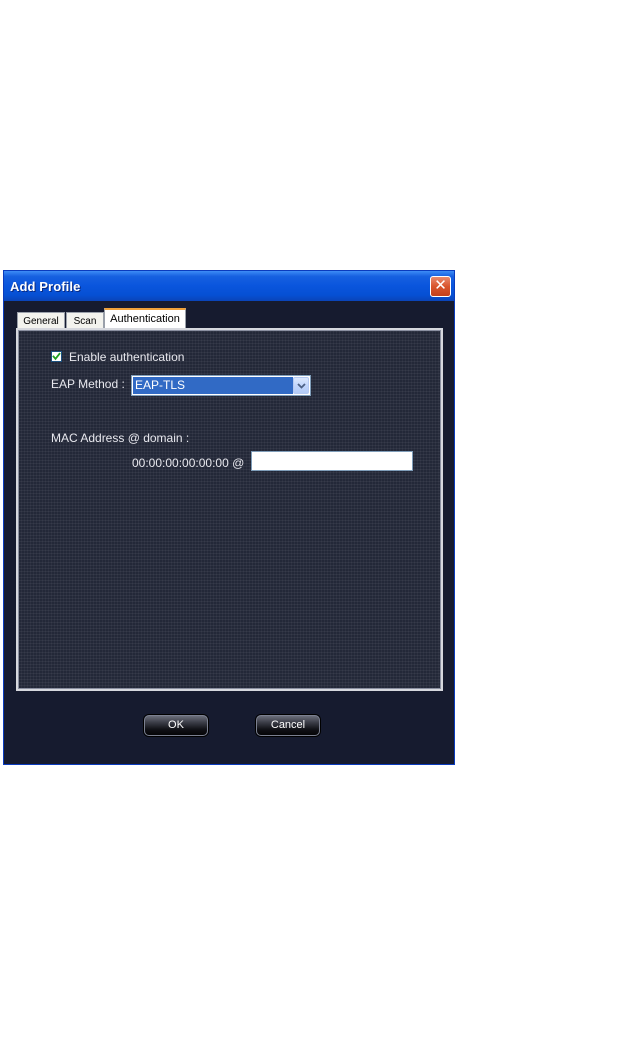  I want to click on mac-address-value: 00:00:00:00:00:00 @, so click(188, 463).